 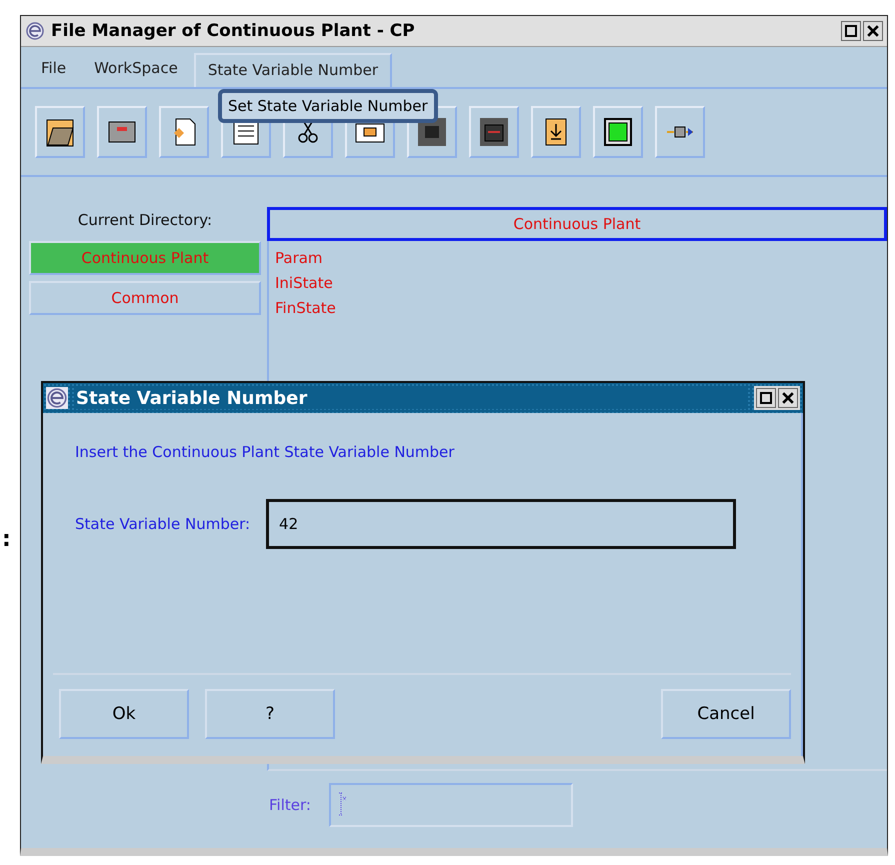 What do you see at coordinates (450, 805) in the screenshot?
I see `filter-field` at bounding box center [450, 805].